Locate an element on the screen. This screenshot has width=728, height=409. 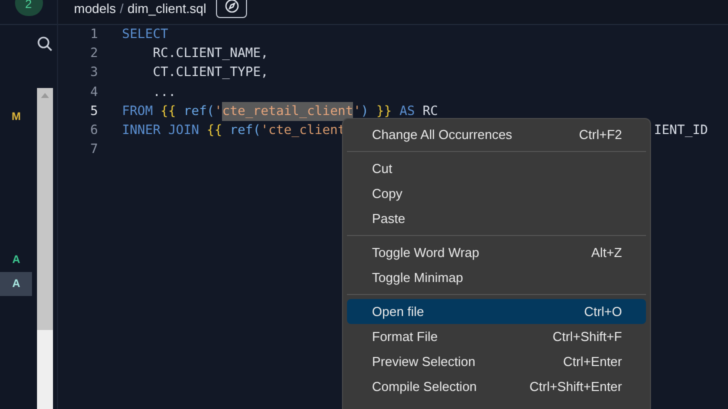
scrollbar-thumb is located at coordinates (44, 209).